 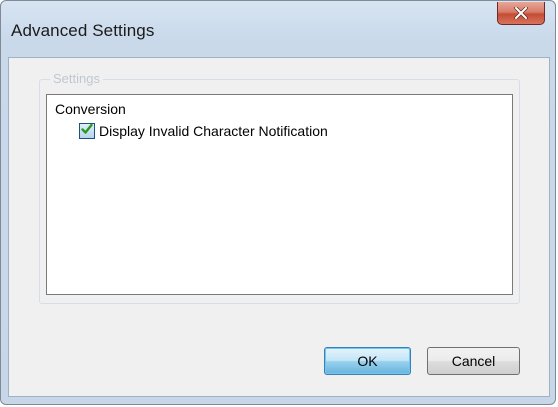 I want to click on invalid-char-notification-checkbox, so click(x=87, y=131).